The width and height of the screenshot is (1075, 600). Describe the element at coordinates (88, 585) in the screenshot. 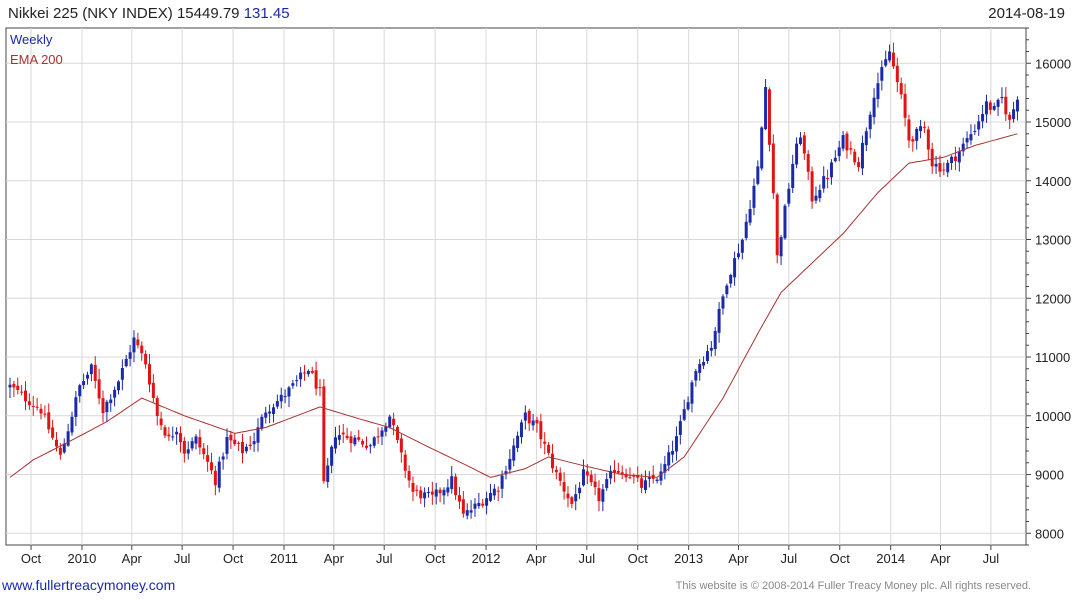

I see `website-link: www.fullertreacymoney.com` at that location.